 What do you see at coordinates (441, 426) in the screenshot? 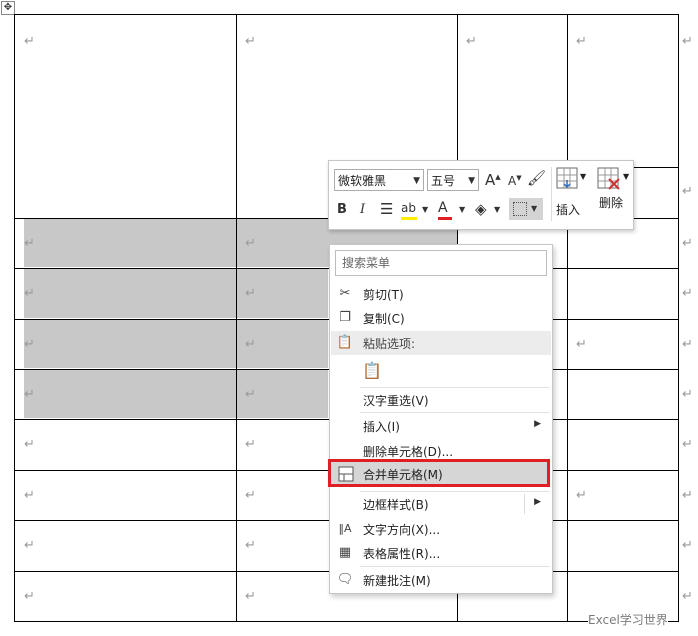
I see `menu-item-insert: 插入(I) ▶` at bounding box center [441, 426].